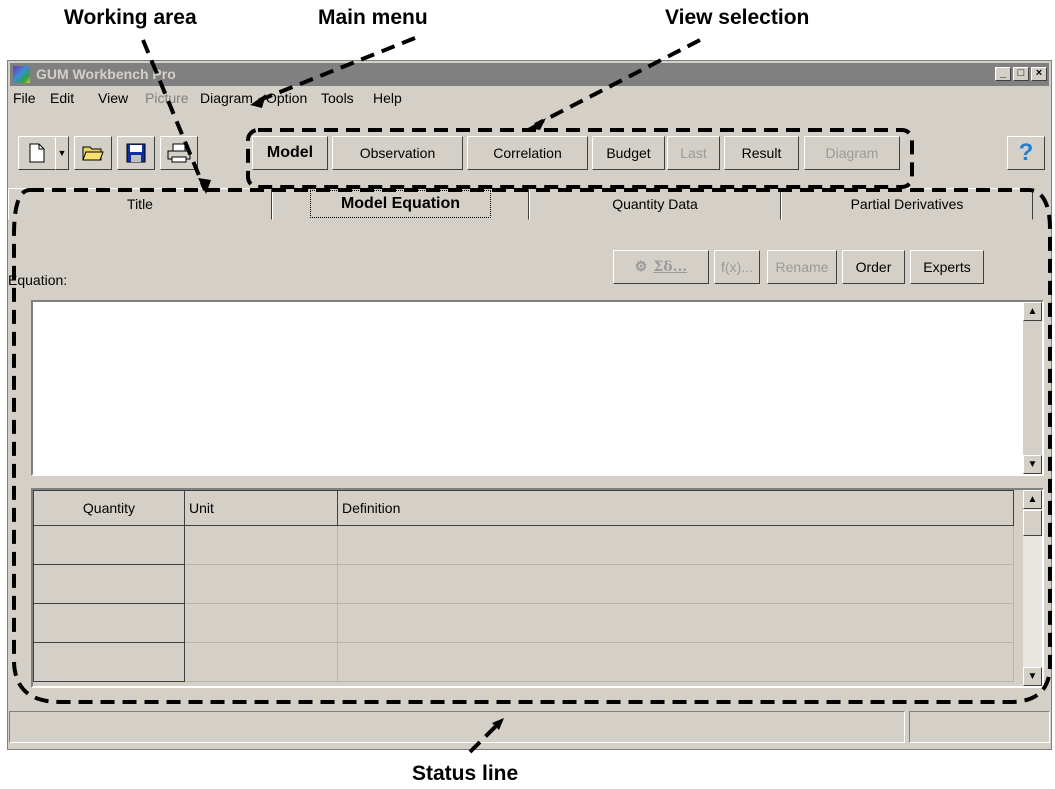  Describe the element at coordinates (335, 70) in the screenshot. I see `main-menu-pointer` at that location.